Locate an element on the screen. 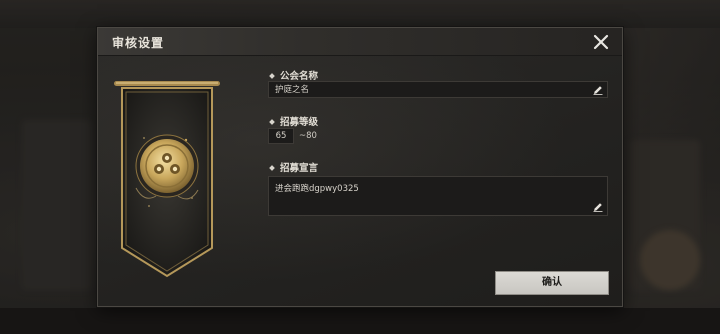 This screenshot has height=334, width=720. dialog-header: 审核设置 is located at coordinates (360, 42).